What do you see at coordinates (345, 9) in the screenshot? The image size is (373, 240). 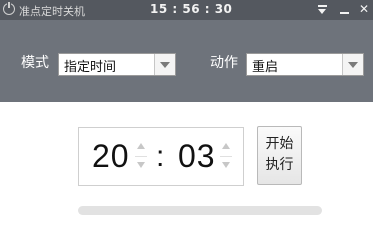 I see `minimize-icon` at bounding box center [345, 9].